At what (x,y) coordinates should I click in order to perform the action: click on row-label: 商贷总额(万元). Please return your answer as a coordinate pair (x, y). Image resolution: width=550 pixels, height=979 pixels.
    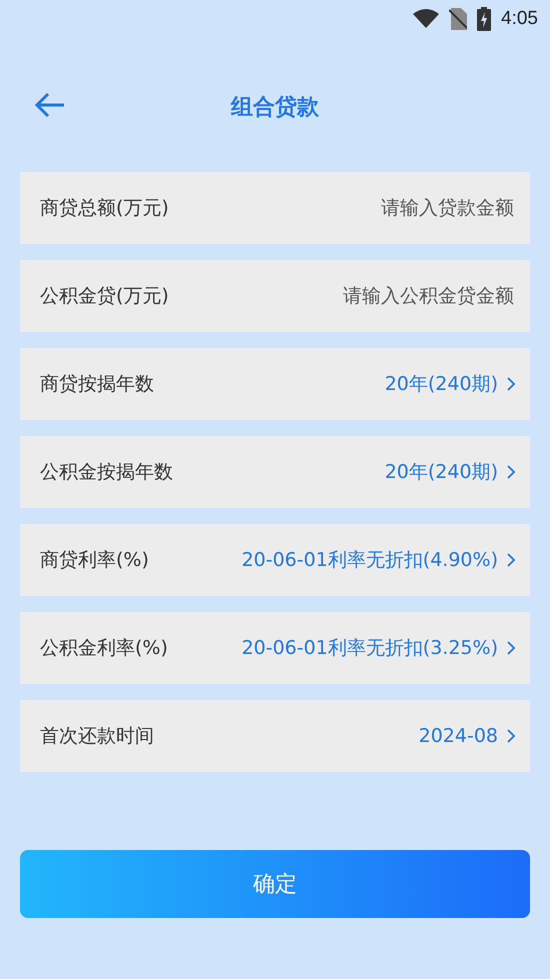
    Looking at the image, I should click on (104, 208).